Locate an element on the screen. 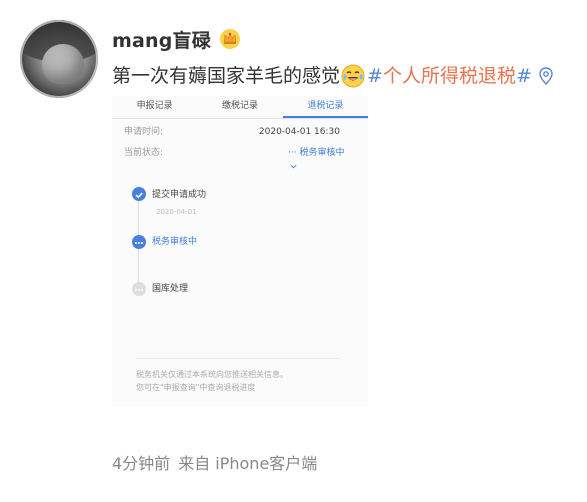 Image resolution: width=587 pixels, height=502 pixels. username: mang盲碌 is located at coordinates (161, 39).